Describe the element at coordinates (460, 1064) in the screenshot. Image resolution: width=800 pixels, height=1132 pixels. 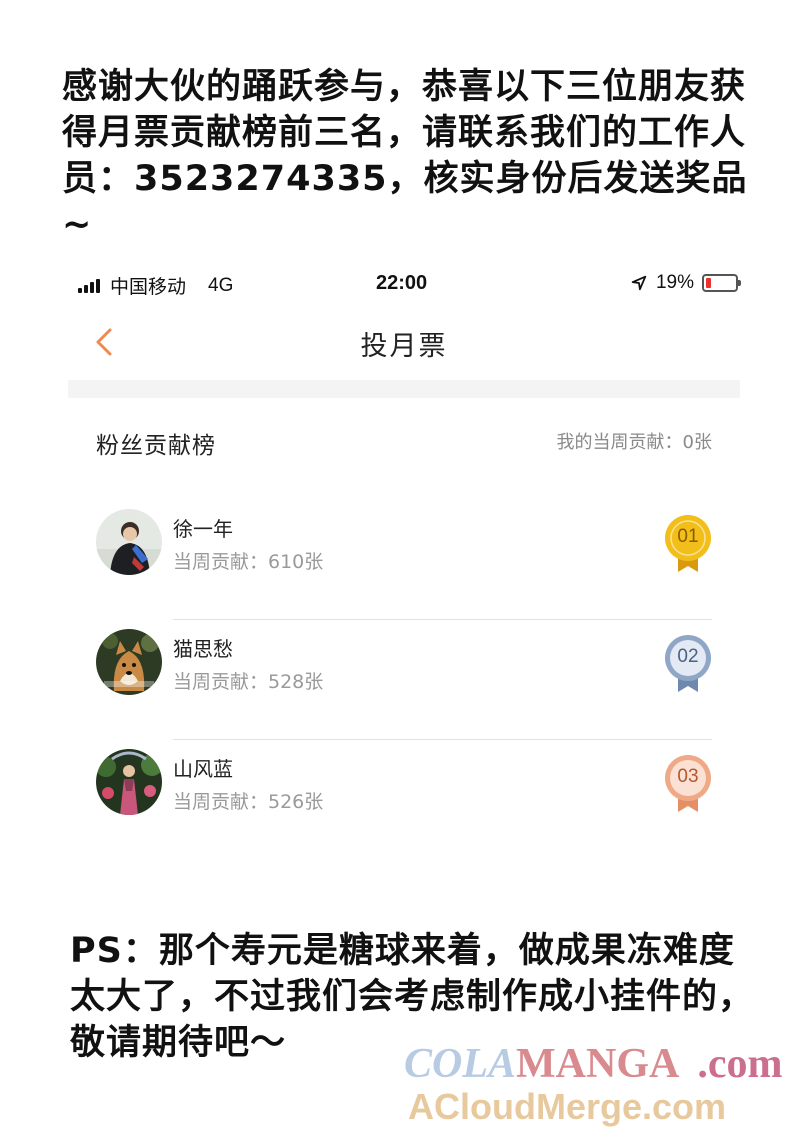
I see `watermark-cola: COLA` at that location.